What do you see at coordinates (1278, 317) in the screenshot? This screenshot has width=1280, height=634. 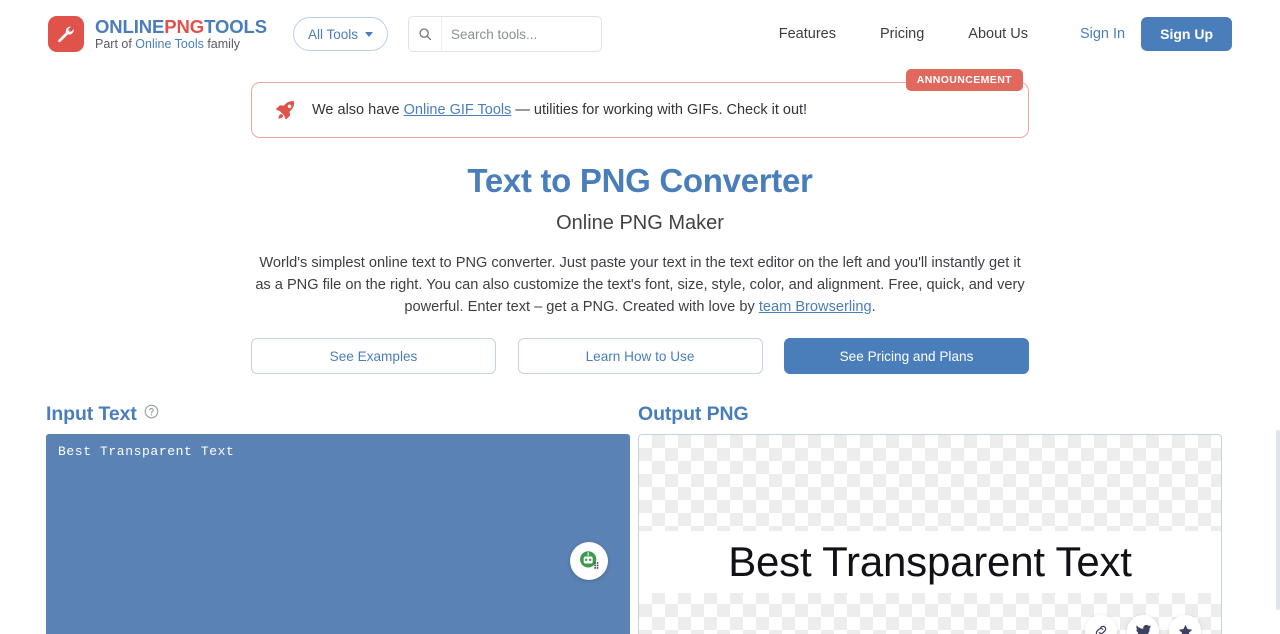 I see `page-scrollbar` at bounding box center [1278, 317].